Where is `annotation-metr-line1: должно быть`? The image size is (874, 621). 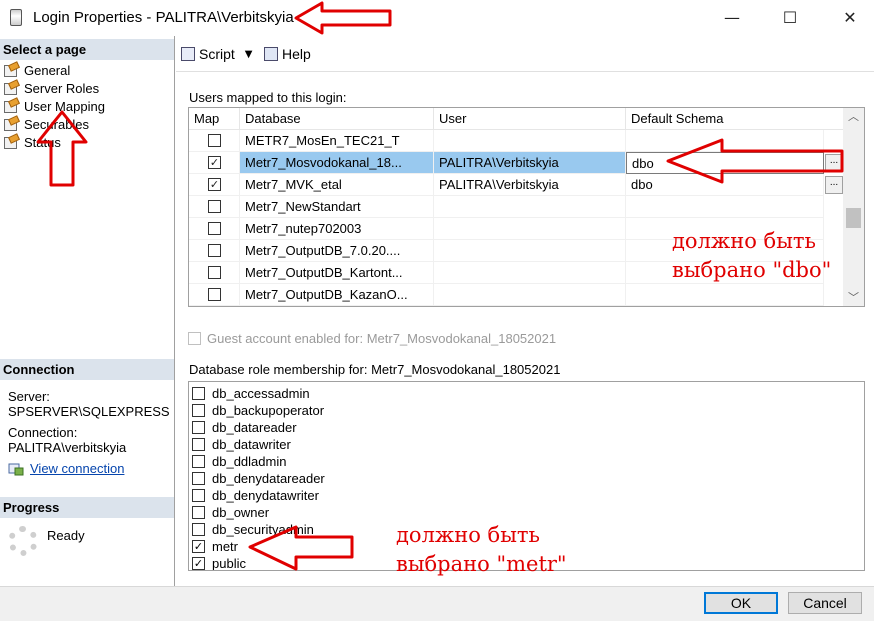 annotation-metr-line1: должно быть is located at coordinates (468, 535).